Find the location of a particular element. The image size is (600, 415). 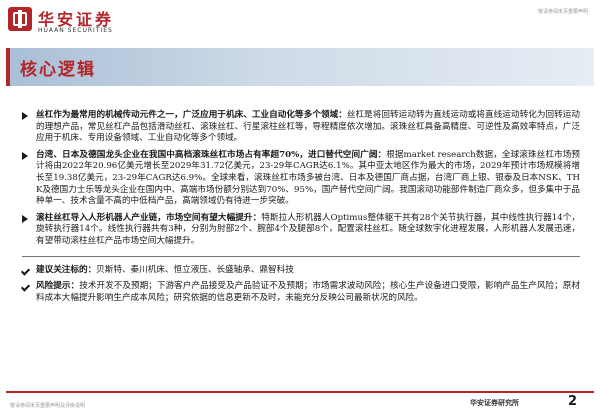

item-body: 贝斯特、秦川机床、恒立液压、长盛轴承、鼎智科技 is located at coordinates (195, 269).